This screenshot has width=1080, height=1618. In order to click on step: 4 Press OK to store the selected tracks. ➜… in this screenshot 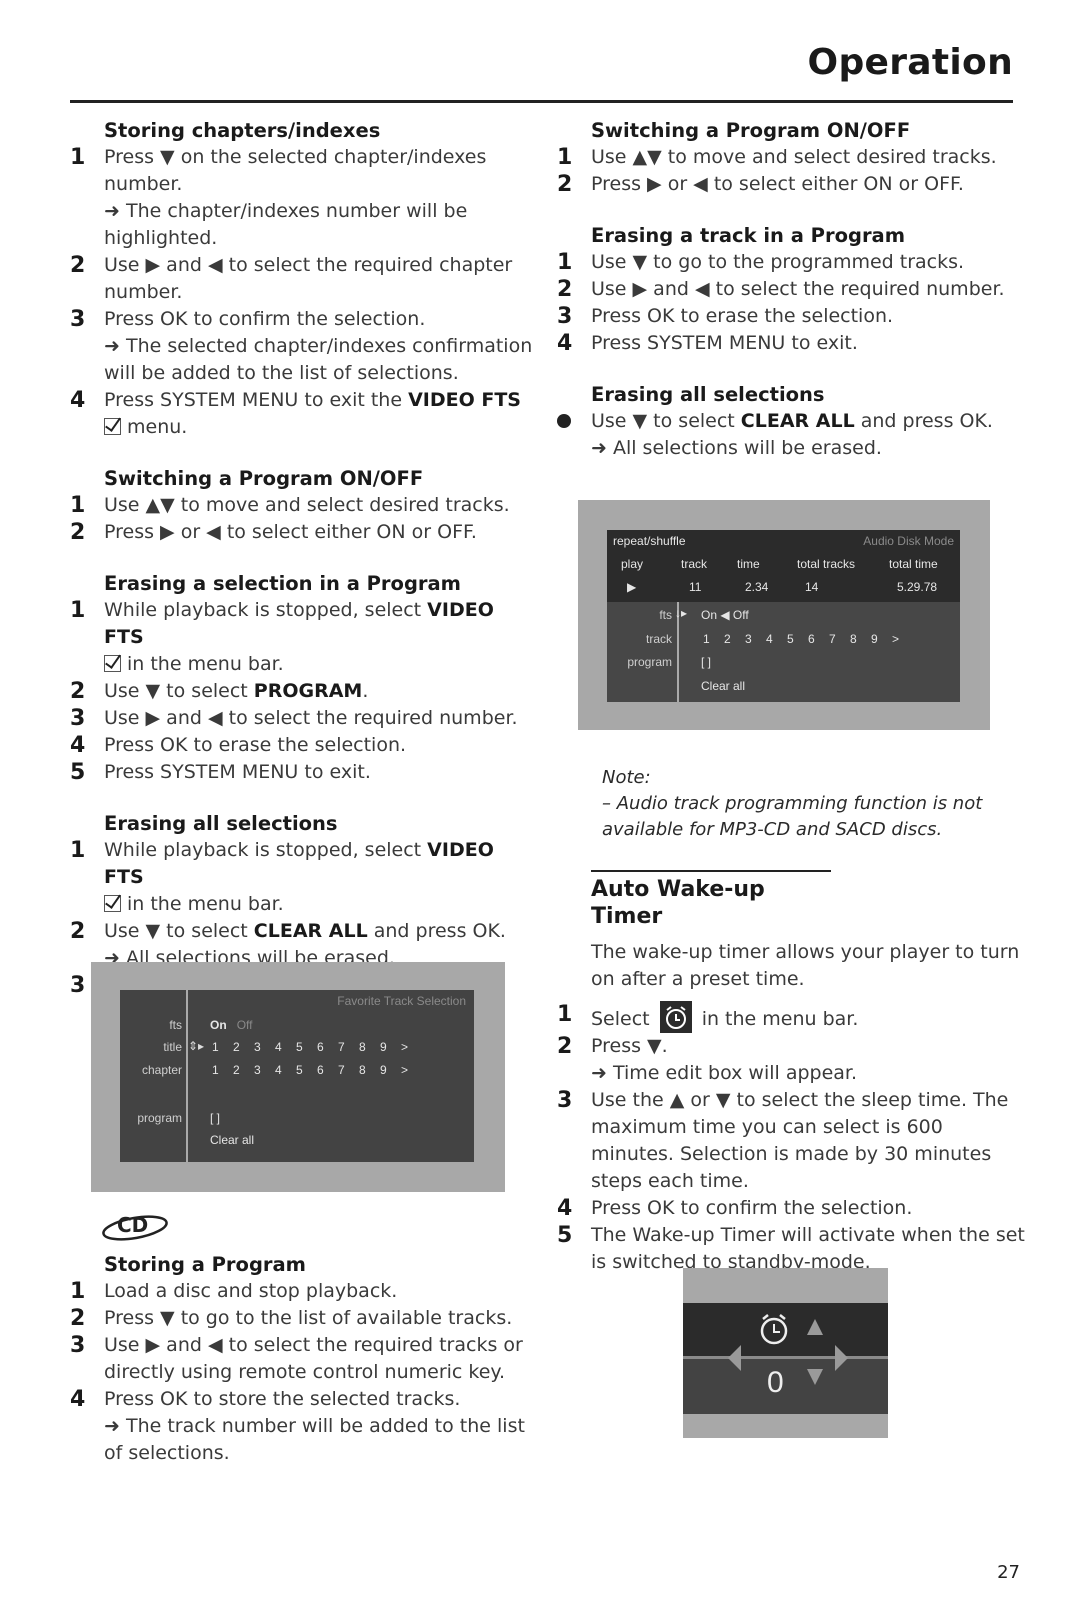, I will do `click(297, 1425)`.